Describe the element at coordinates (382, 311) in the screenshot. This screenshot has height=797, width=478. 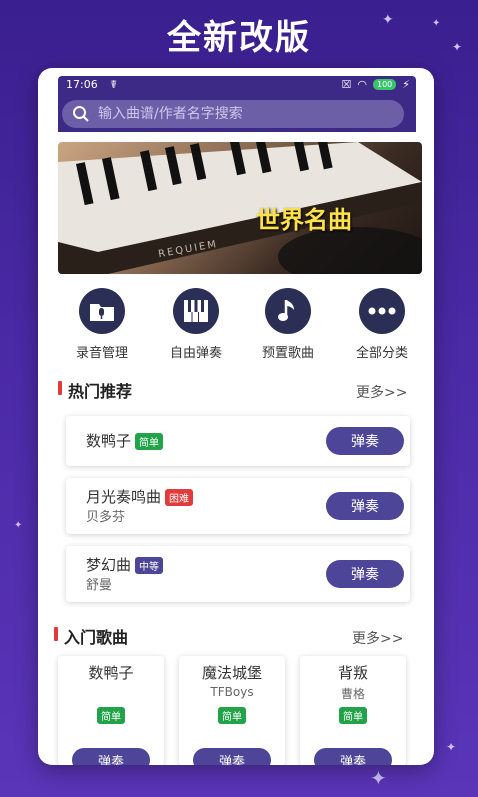
I see `more-dots-icon` at that location.